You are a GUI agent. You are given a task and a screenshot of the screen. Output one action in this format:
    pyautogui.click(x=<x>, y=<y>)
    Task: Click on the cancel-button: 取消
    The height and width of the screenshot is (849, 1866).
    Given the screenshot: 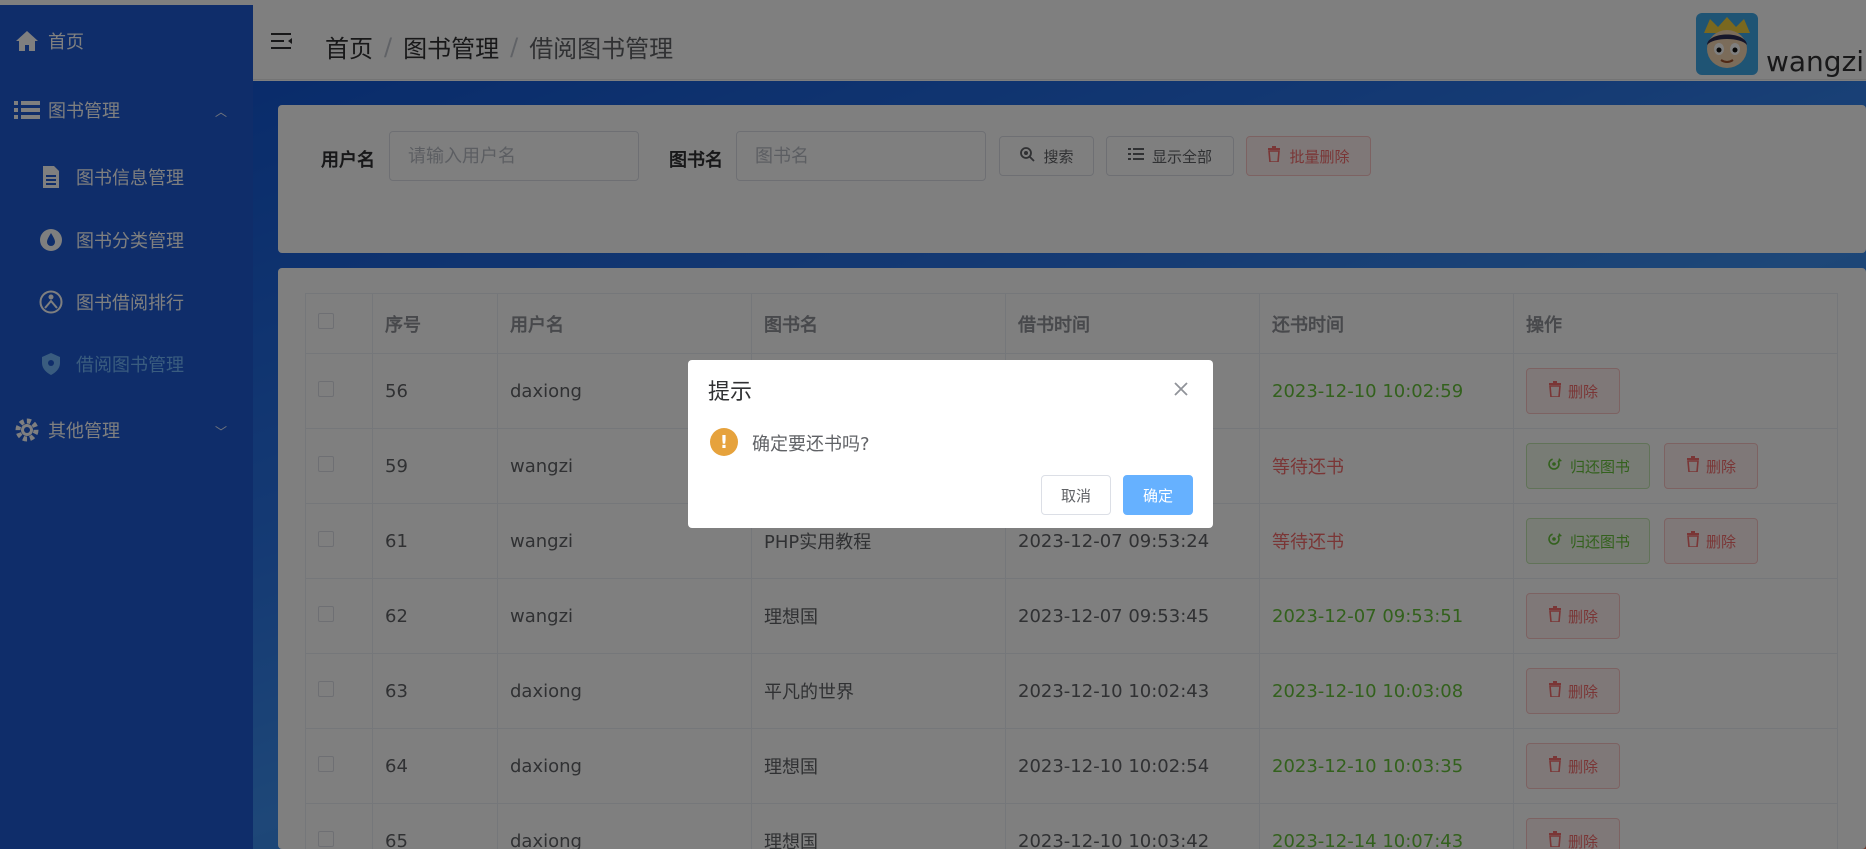 What is the action you would take?
    pyautogui.click(x=1076, y=495)
    